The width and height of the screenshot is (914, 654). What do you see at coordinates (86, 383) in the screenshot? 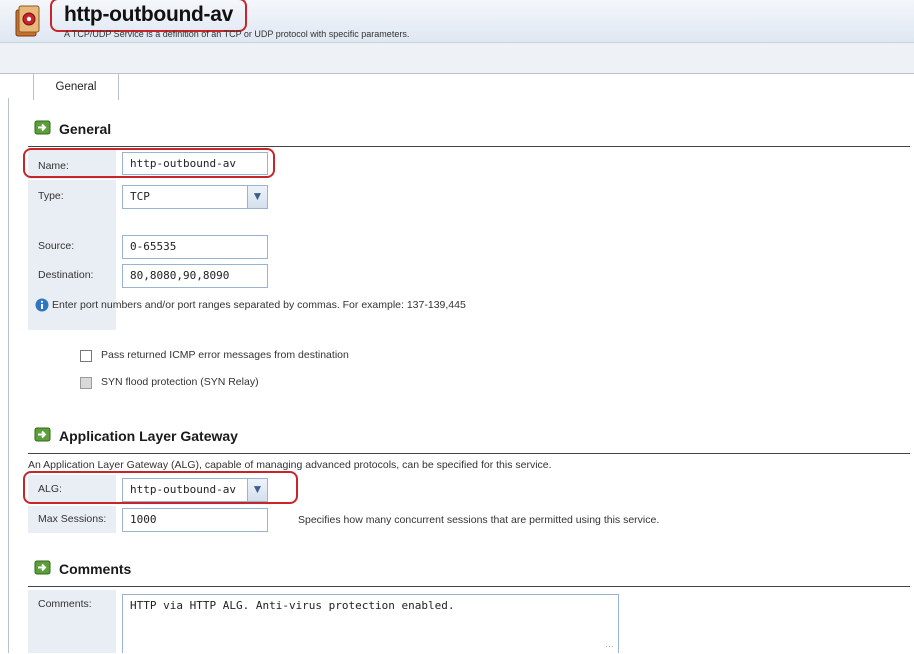
I see `syn-flood-checkbox` at bounding box center [86, 383].